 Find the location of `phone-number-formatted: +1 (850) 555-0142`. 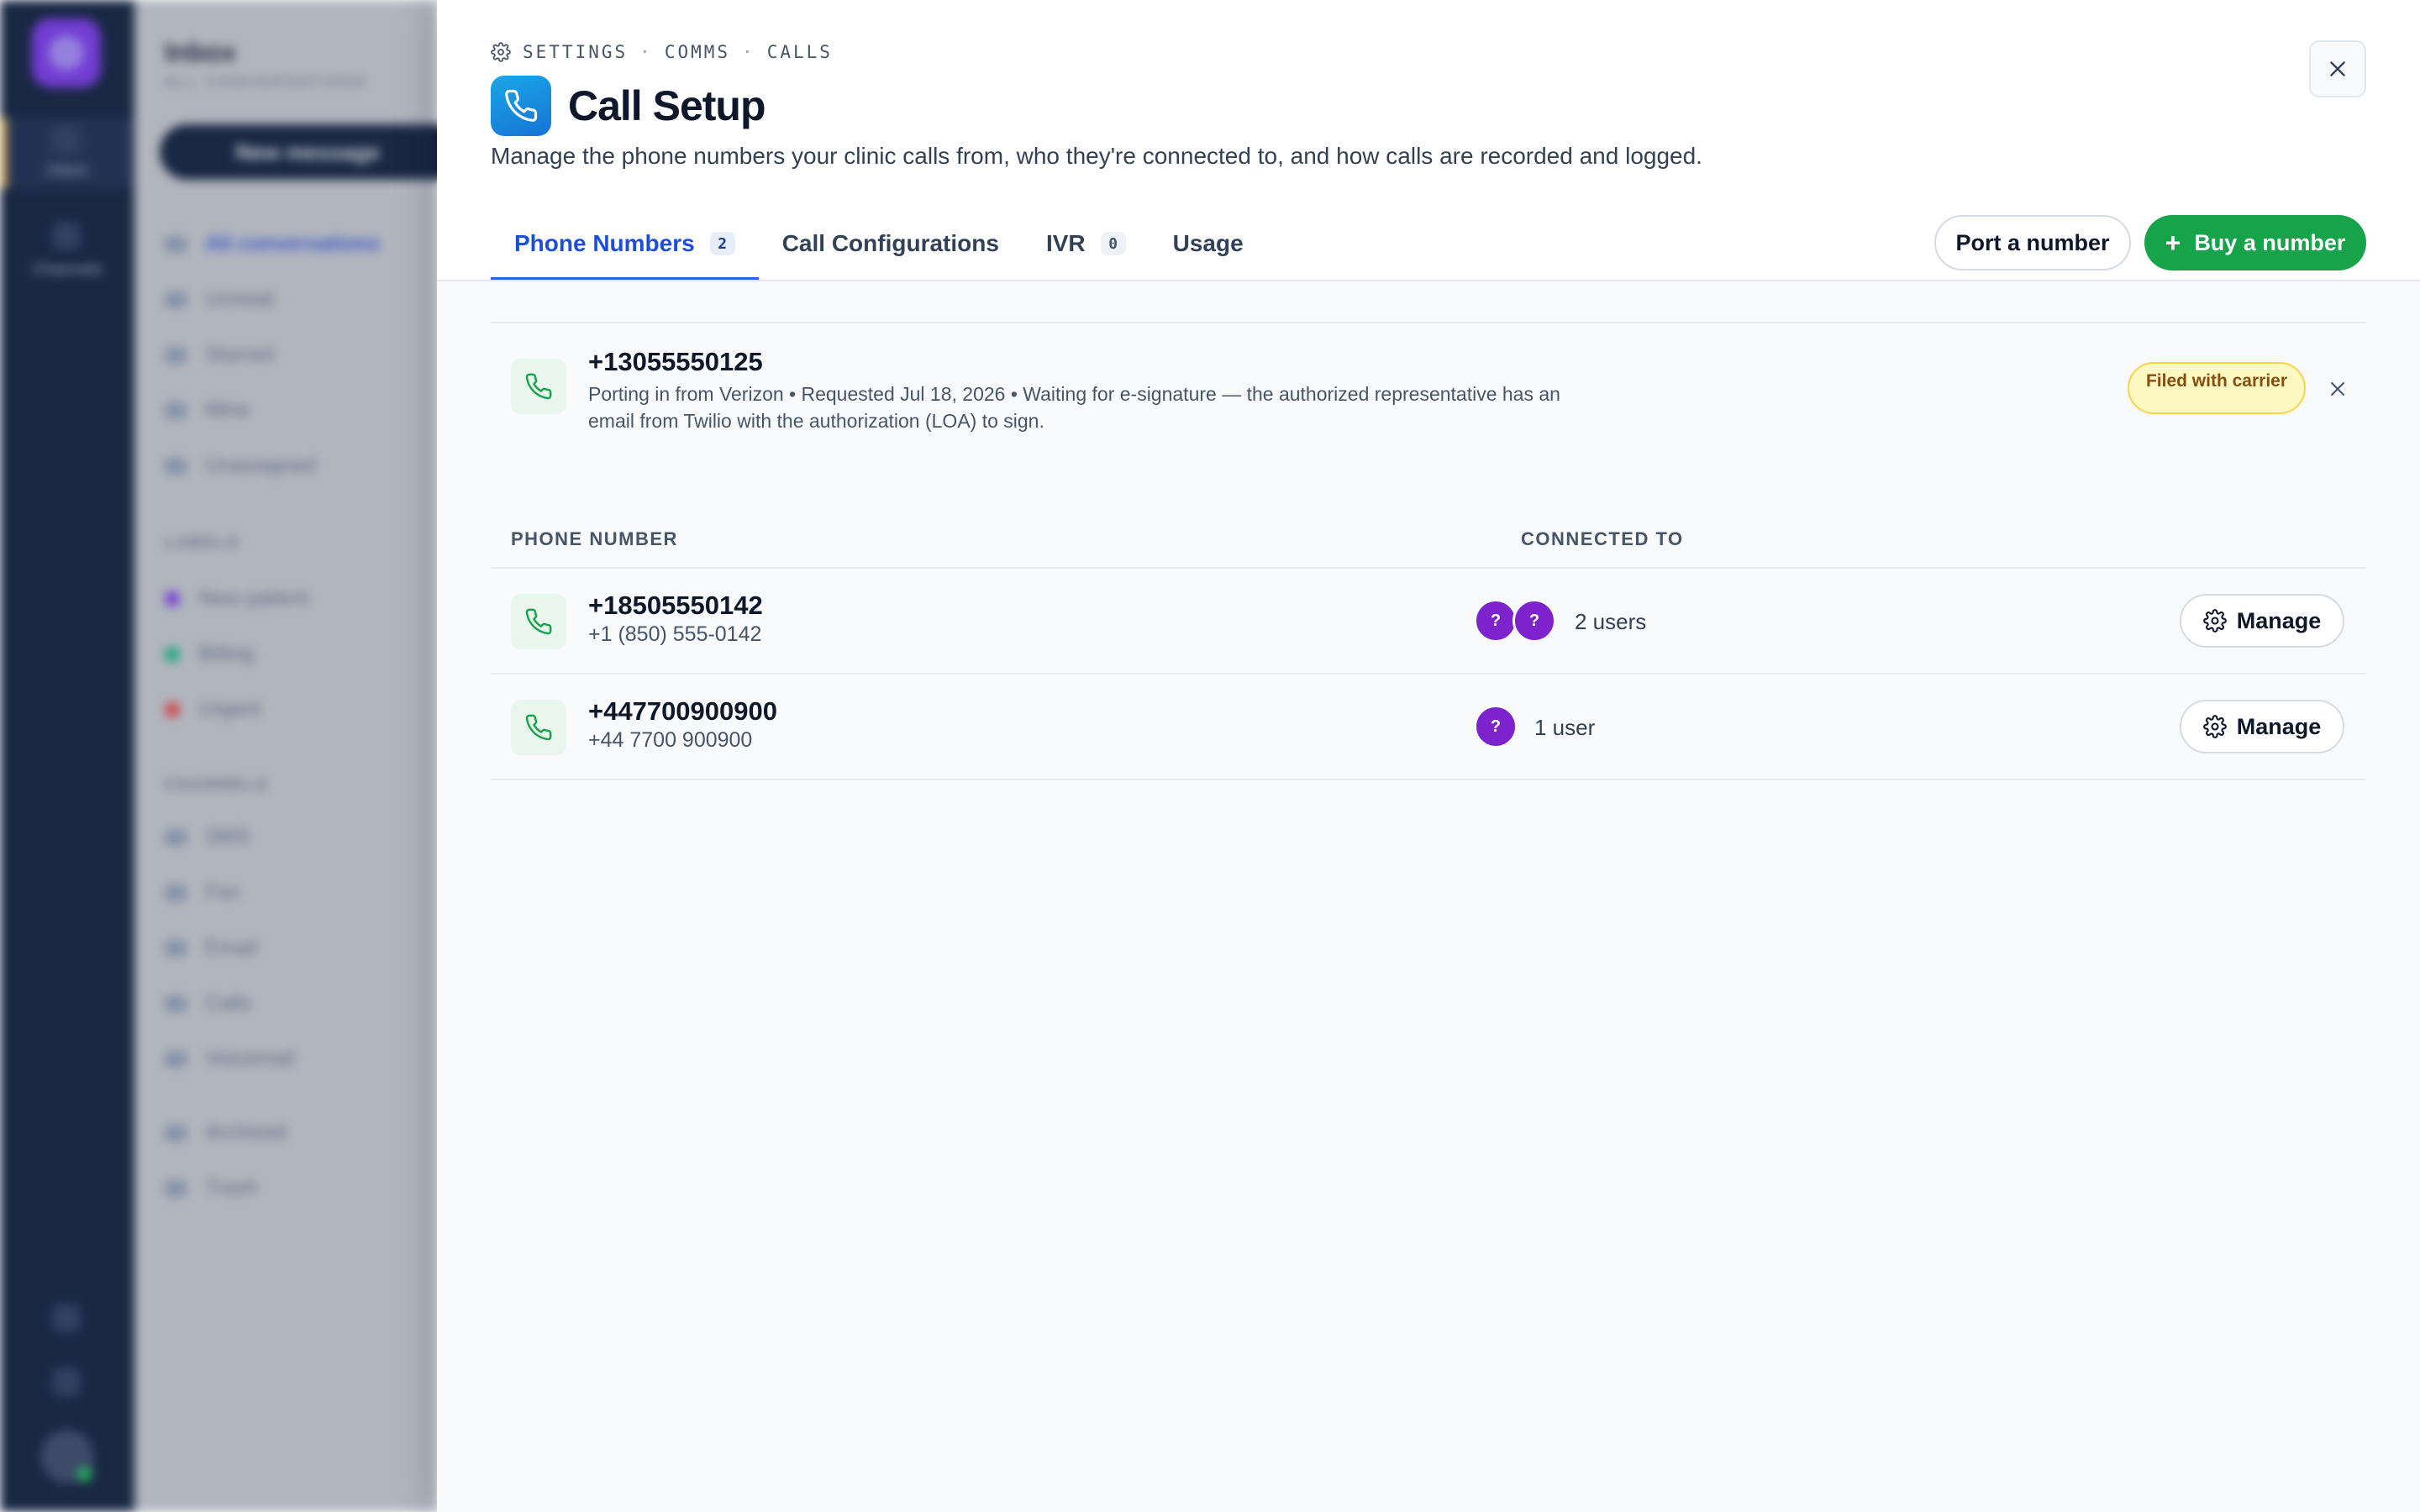

phone-number-formatted: +1 (850) 555-0142 is located at coordinates (675, 634).